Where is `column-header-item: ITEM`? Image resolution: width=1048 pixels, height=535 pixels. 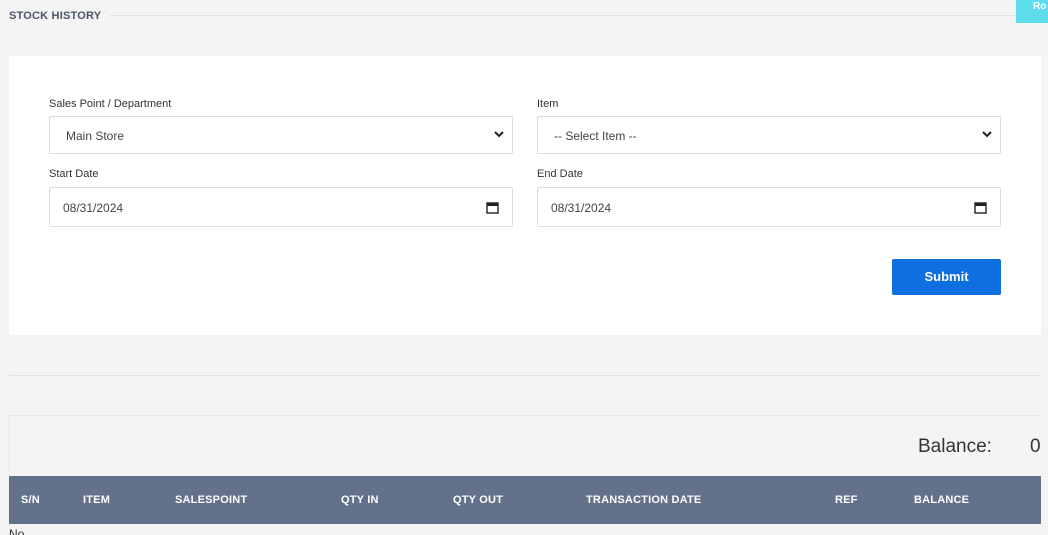
column-header-item: ITEM is located at coordinates (96, 500).